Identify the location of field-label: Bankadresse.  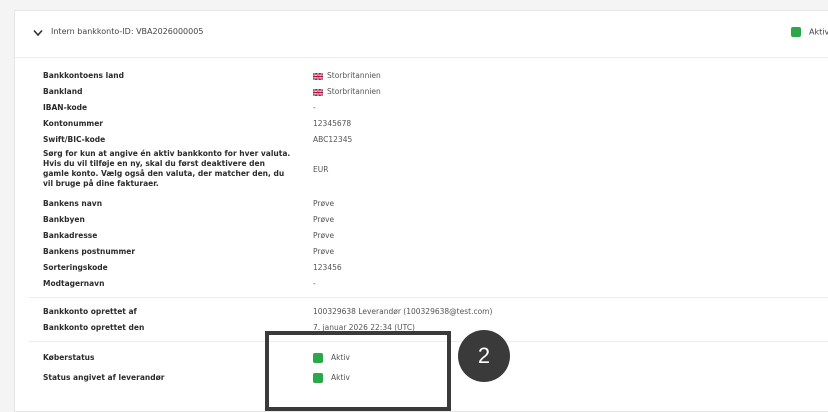
(70, 235).